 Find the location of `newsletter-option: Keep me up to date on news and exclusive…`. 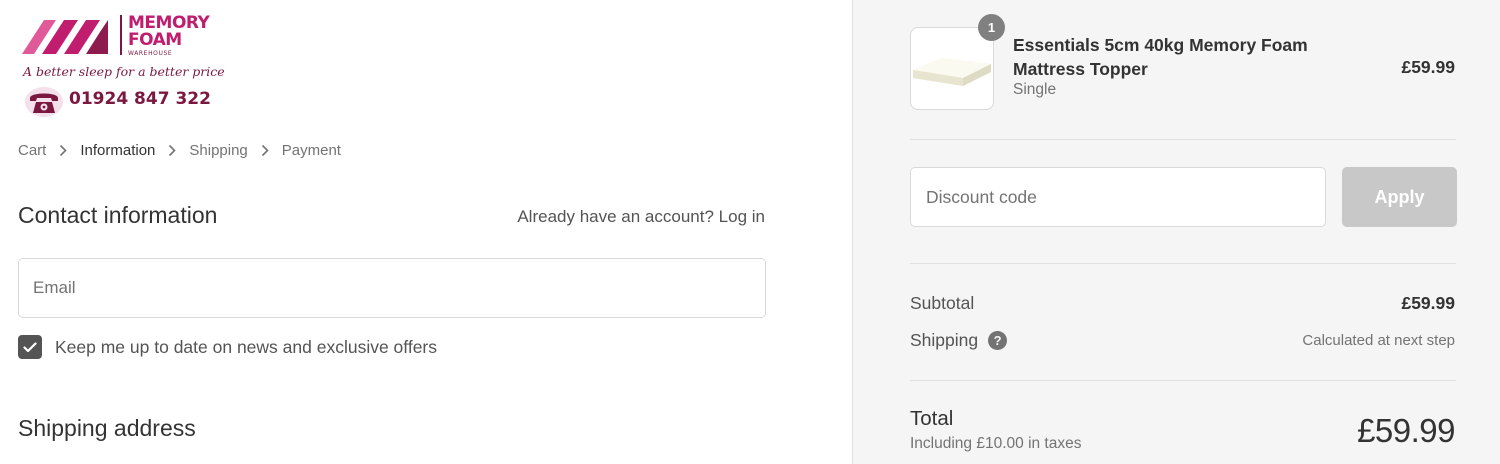

newsletter-option: Keep me up to date on news and exclusive… is located at coordinates (227, 347).